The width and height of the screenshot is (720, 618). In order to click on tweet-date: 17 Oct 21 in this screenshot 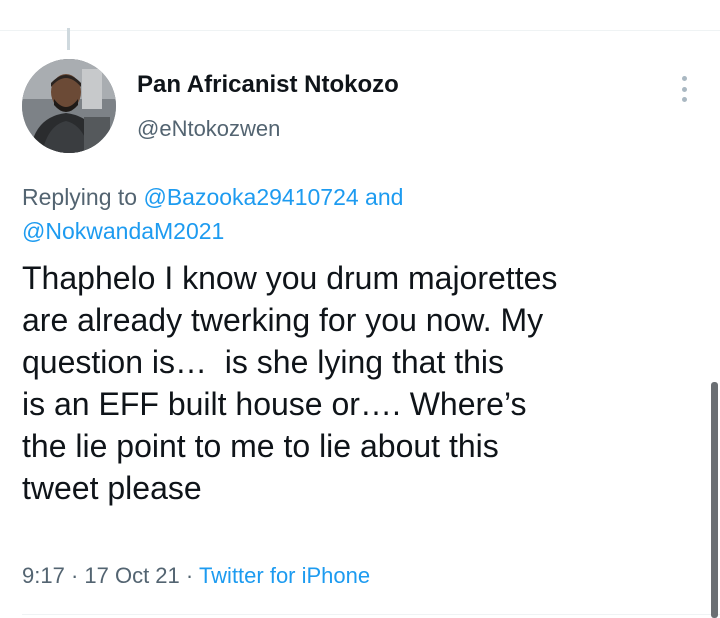, I will do `click(131, 575)`.